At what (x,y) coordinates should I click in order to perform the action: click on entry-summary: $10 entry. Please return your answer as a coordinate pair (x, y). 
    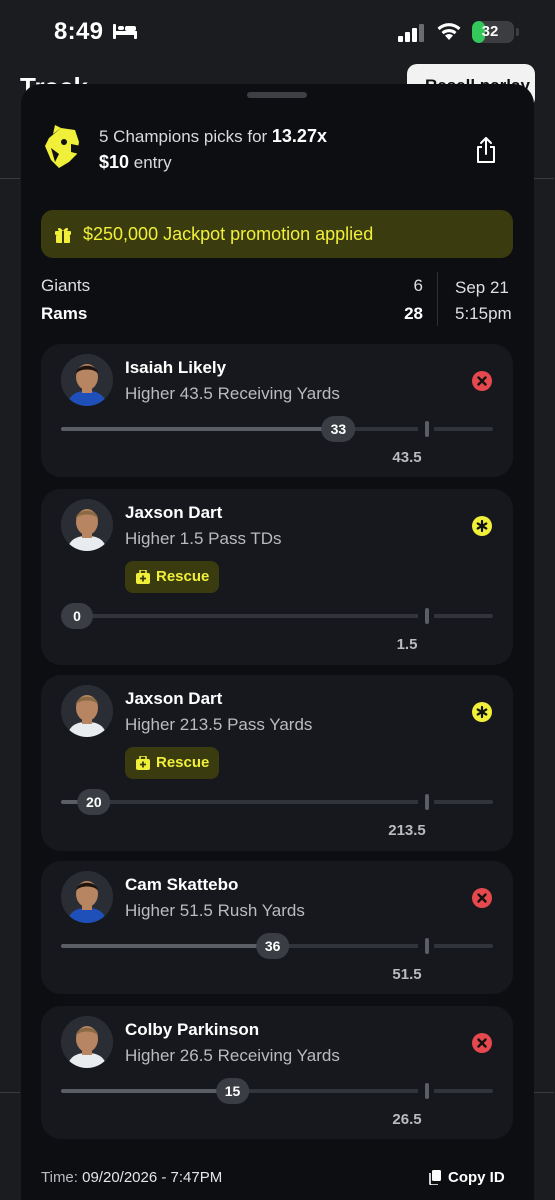
    Looking at the image, I should click on (135, 162).